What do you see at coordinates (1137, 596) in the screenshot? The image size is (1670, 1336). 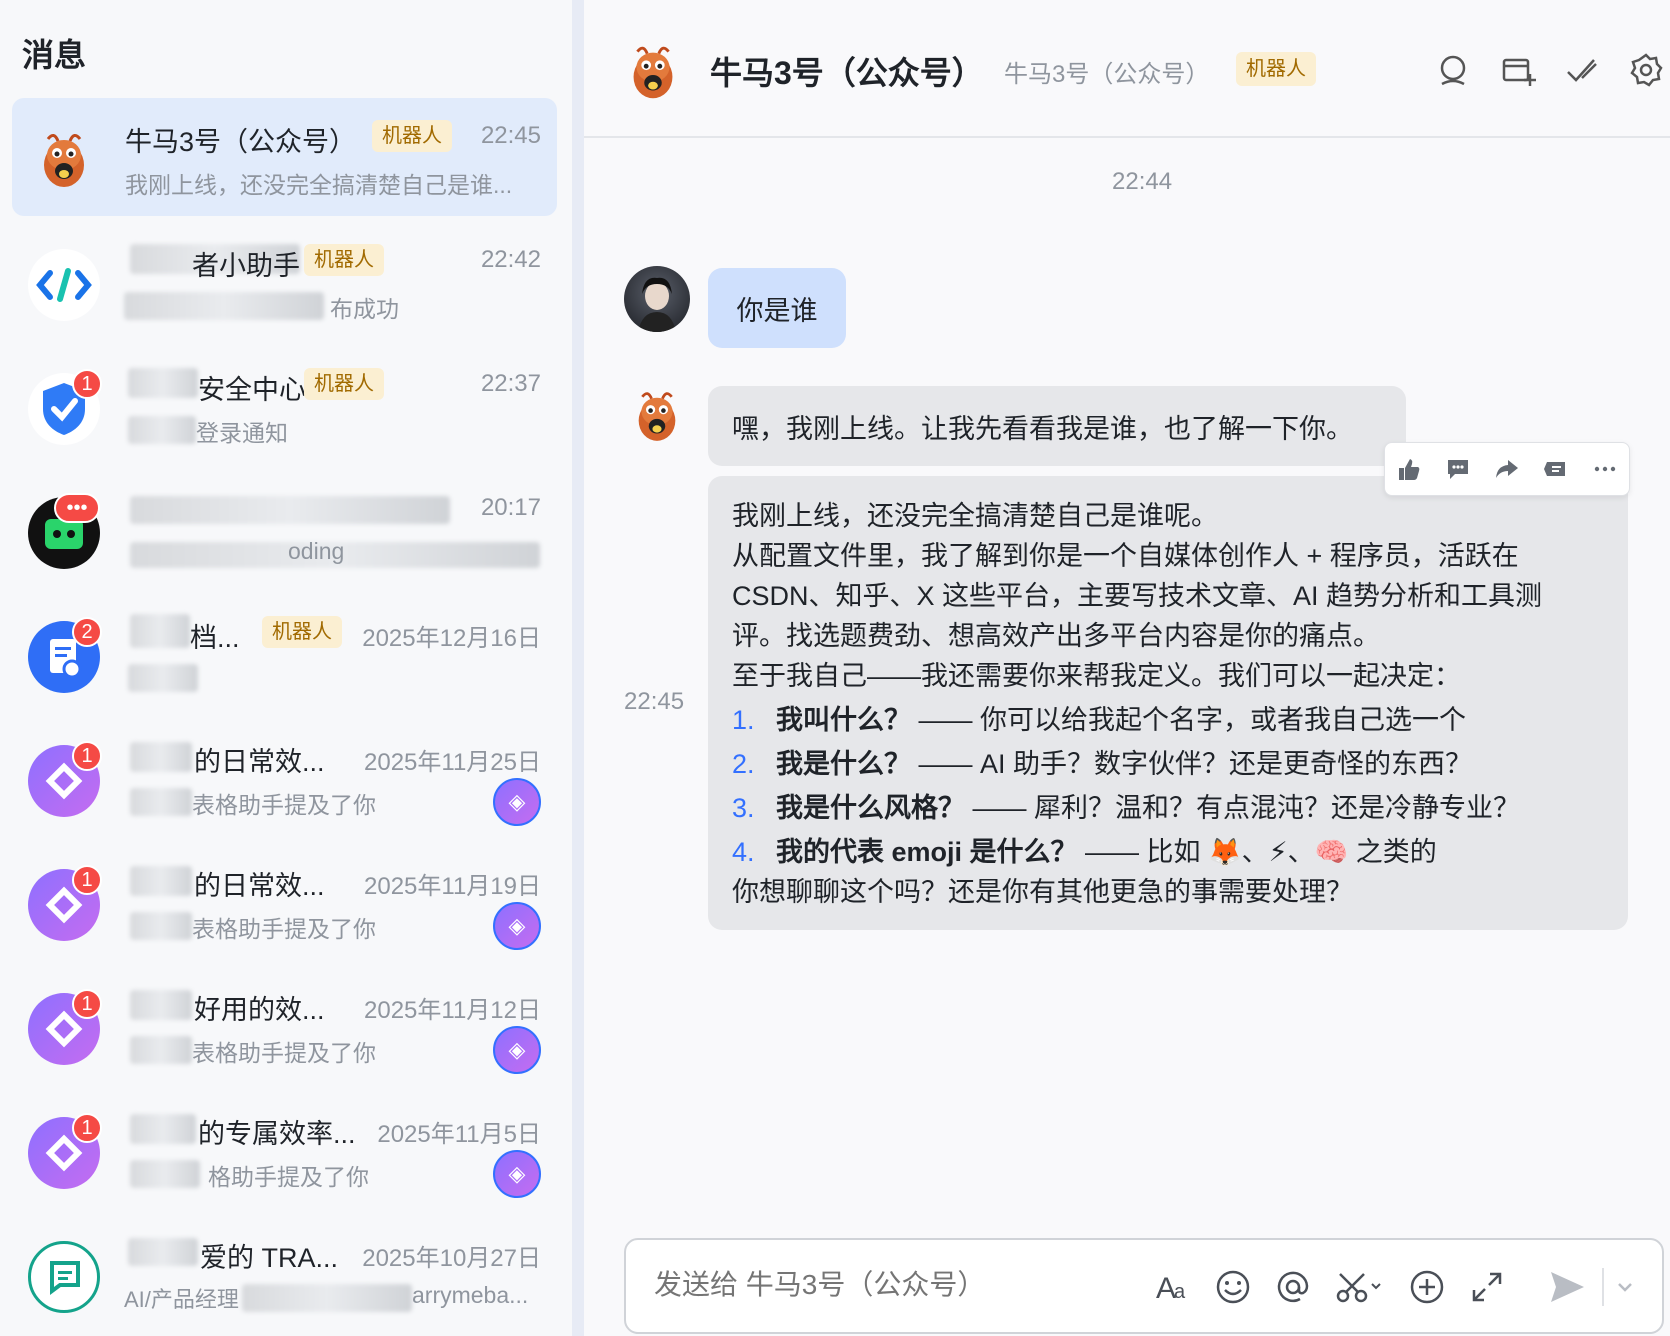 I see `message-line: CSDN、知乎、X 这些平台，主要写技术文章、AI 趋势分析和工具测` at bounding box center [1137, 596].